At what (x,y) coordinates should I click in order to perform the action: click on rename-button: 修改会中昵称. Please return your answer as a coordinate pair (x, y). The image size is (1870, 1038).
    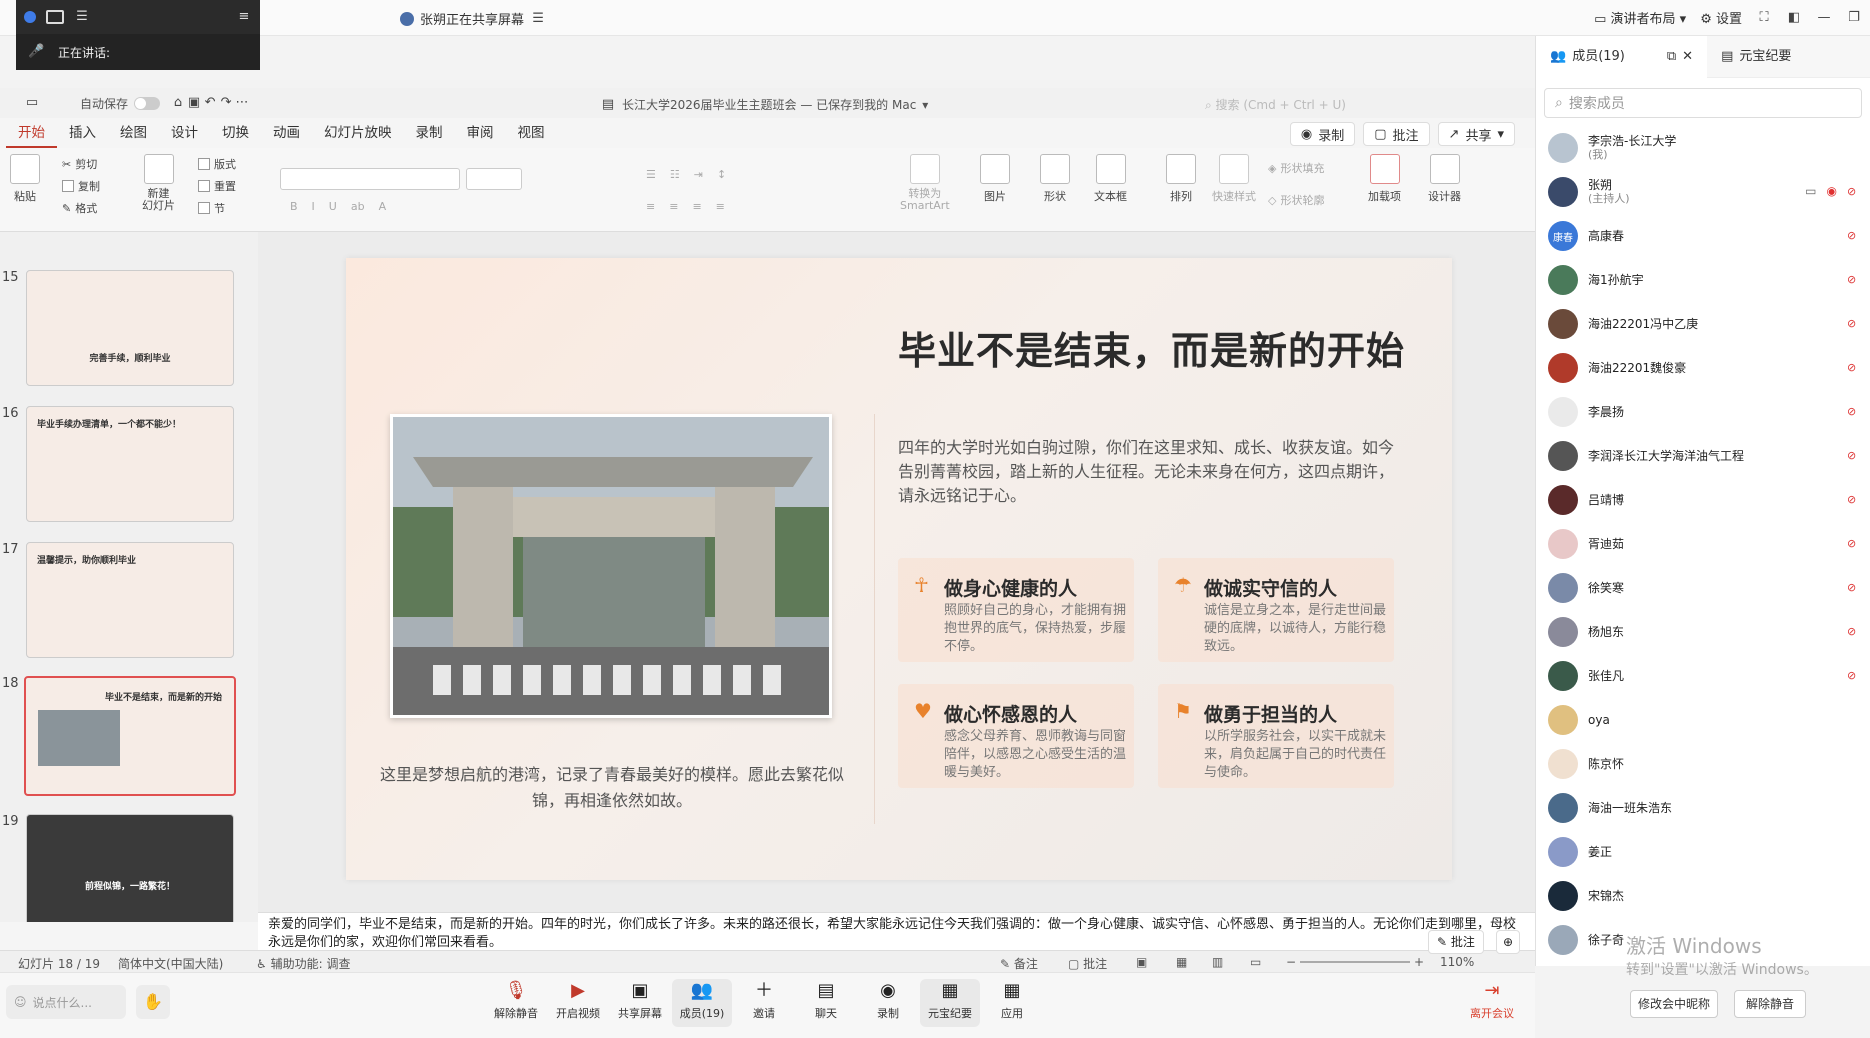
    Looking at the image, I should click on (1674, 1004).